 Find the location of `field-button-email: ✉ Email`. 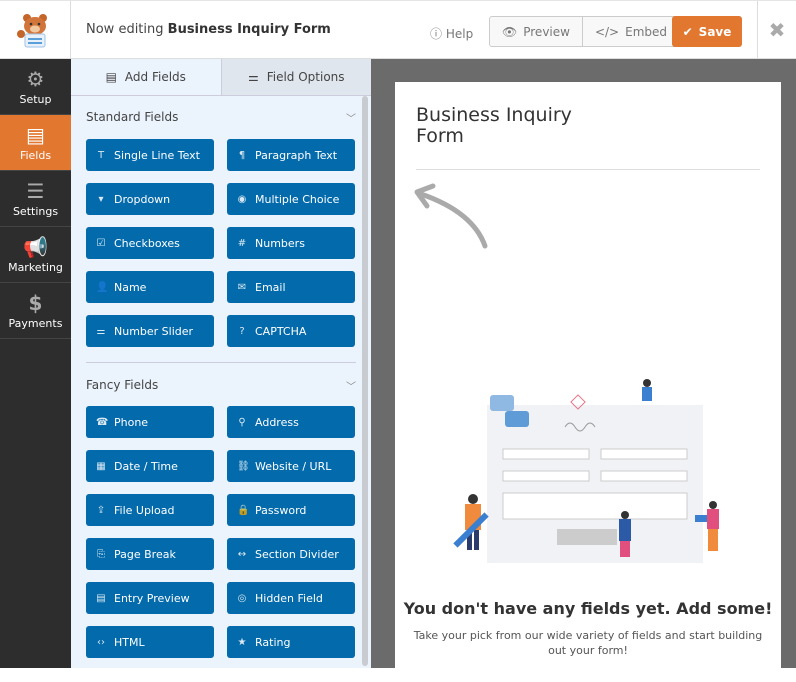

field-button-email: ✉ Email is located at coordinates (291, 287).